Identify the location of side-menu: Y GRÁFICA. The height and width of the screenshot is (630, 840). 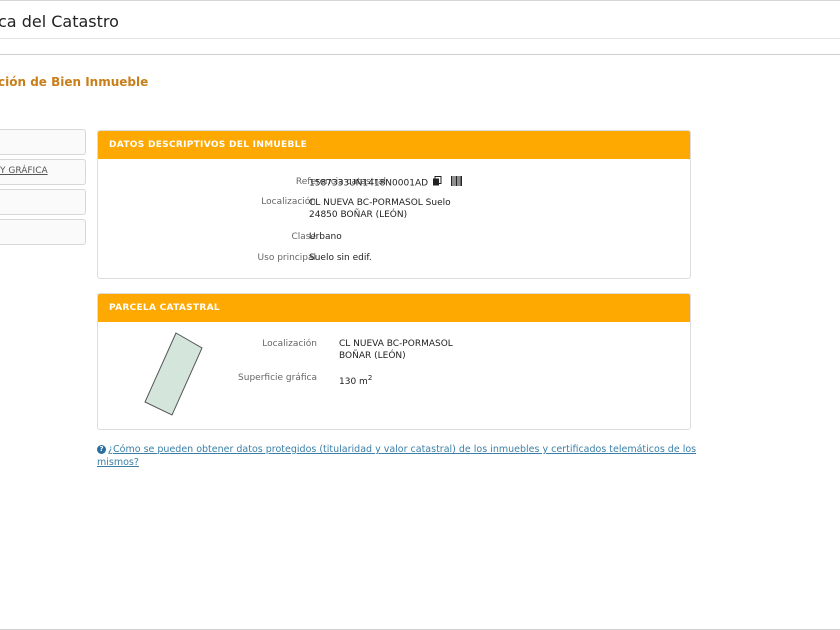
(43, 189).